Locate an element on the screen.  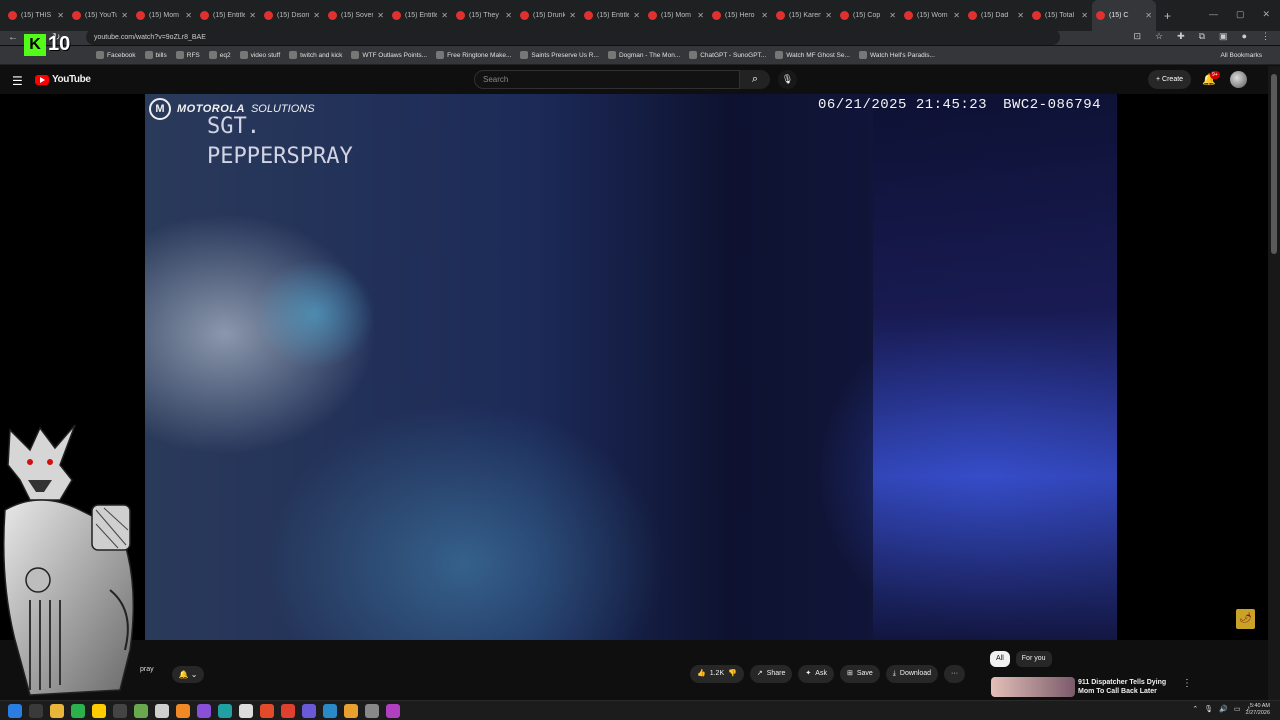
account-avatar is located at coordinates (1238, 79).